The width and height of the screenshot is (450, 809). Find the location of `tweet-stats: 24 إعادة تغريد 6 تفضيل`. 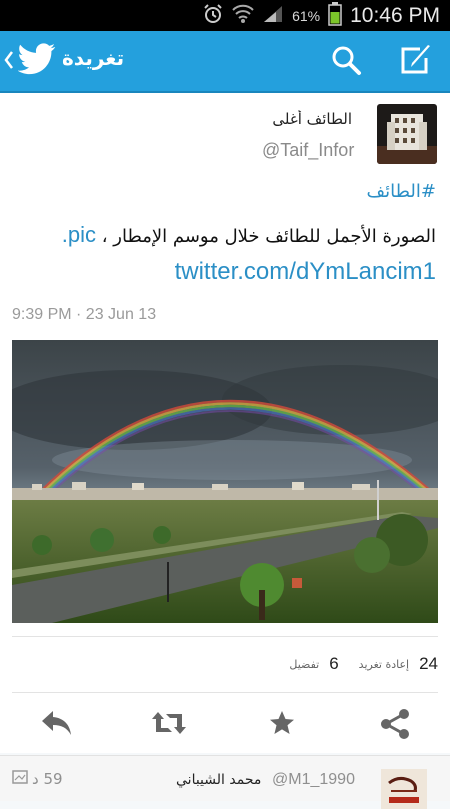

tweet-stats: 24 إعادة تغريد 6 تفضيل is located at coordinates (363, 664).